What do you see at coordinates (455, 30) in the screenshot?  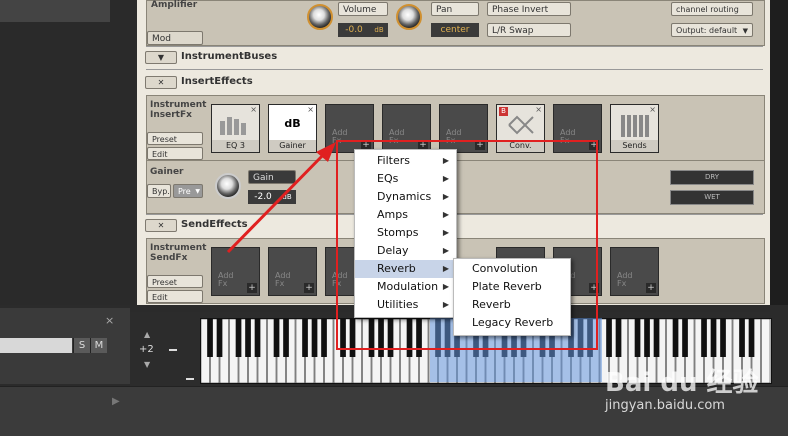 I see `pan-value: center` at bounding box center [455, 30].